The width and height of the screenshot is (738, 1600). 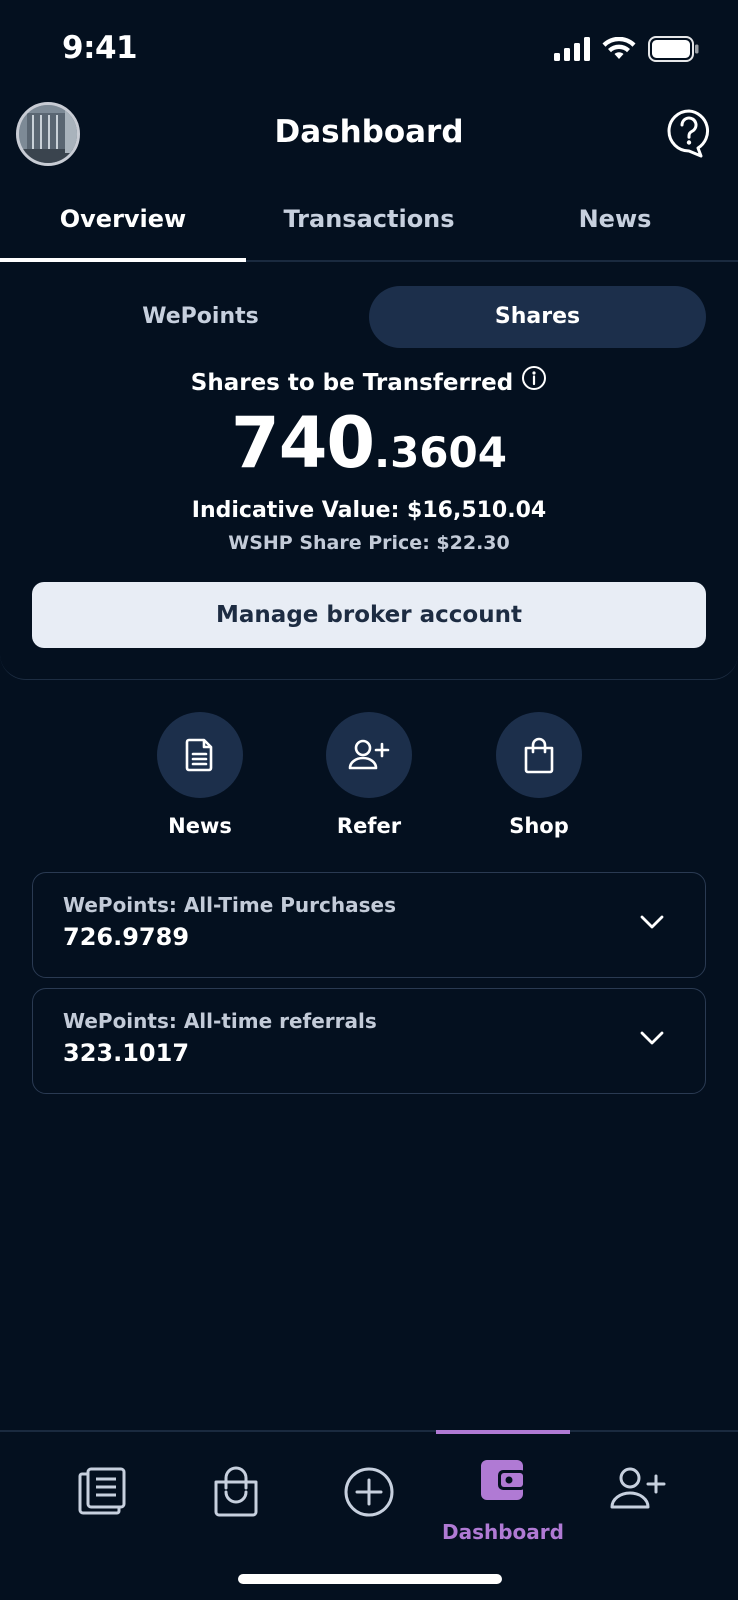 I want to click on nav-refer, so click(x=637, y=1492).